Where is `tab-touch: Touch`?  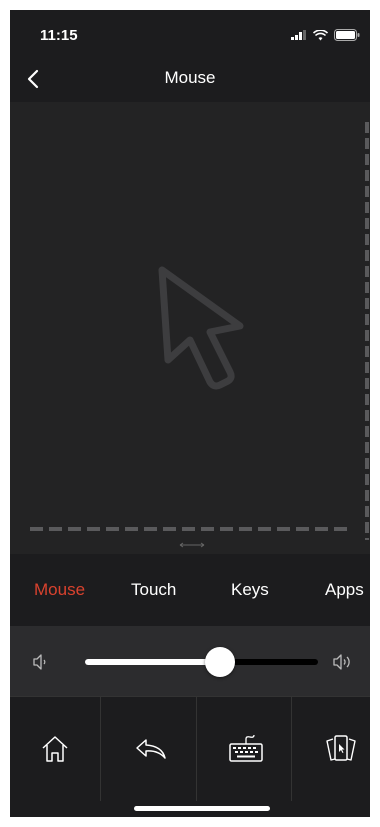
tab-touch: Touch is located at coordinates (153, 590).